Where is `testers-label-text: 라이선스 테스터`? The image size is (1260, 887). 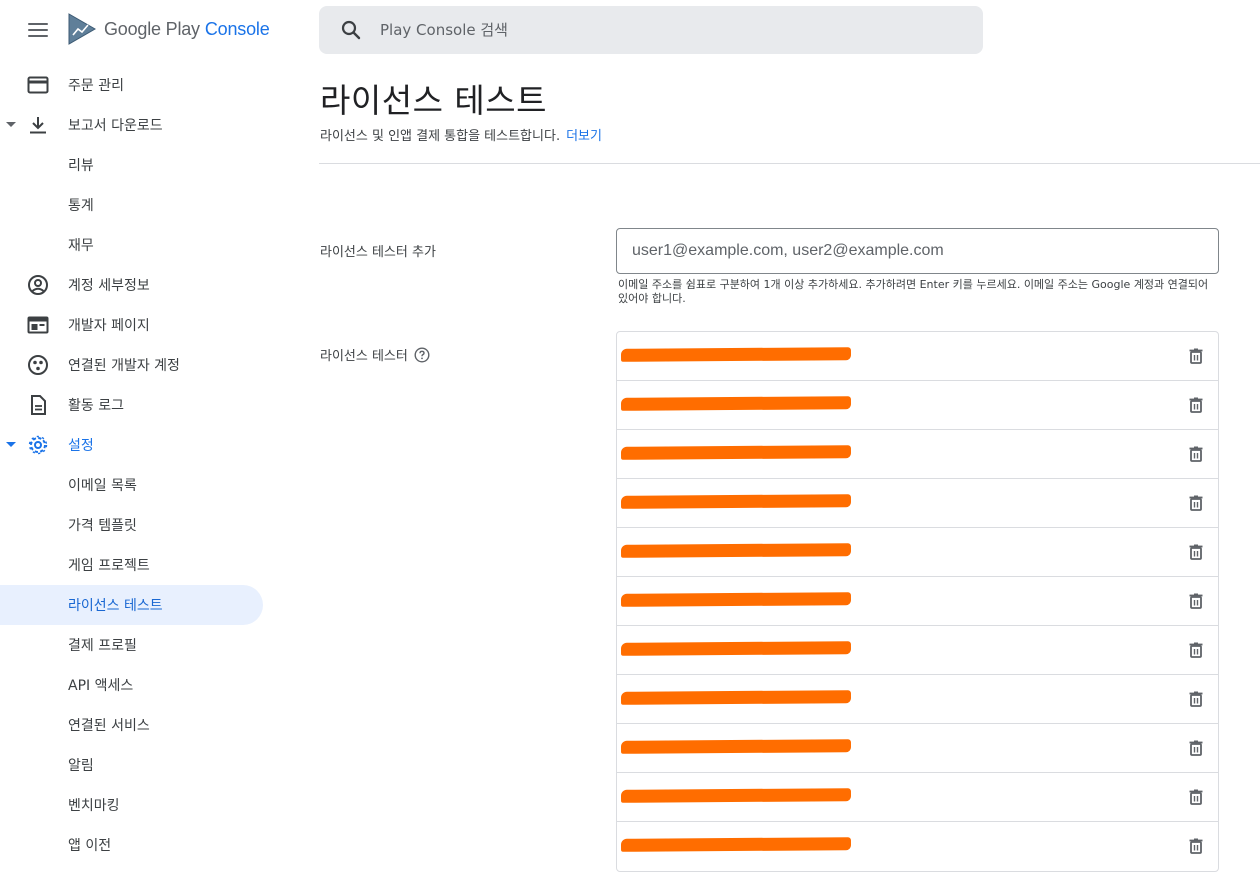
testers-label-text: 라이선스 테스터 is located at coordinates (364, 356).